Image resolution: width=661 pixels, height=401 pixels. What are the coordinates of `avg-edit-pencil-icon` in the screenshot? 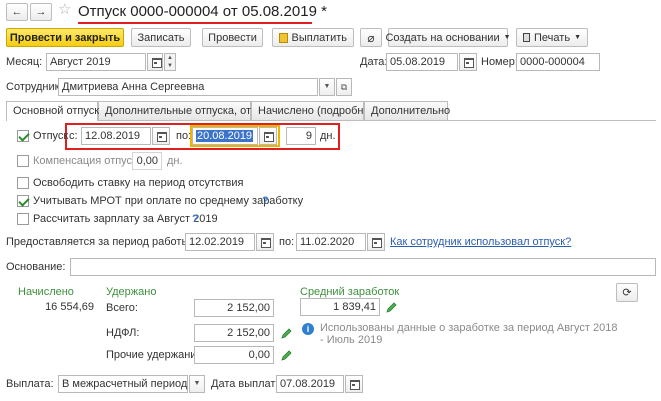 It's located at (392, 307).